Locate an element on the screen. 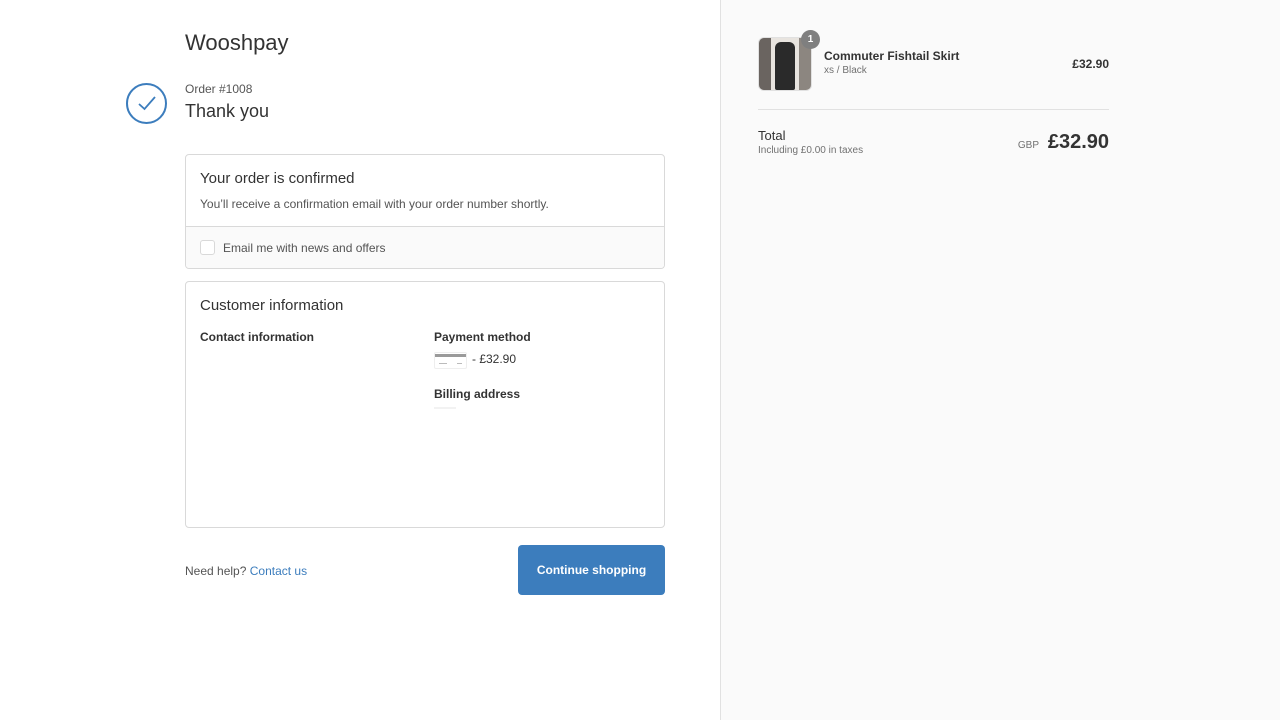 This screenshot has height=720, width=1280. contact-info-label: Contact information is located at coordinates (257, 337).